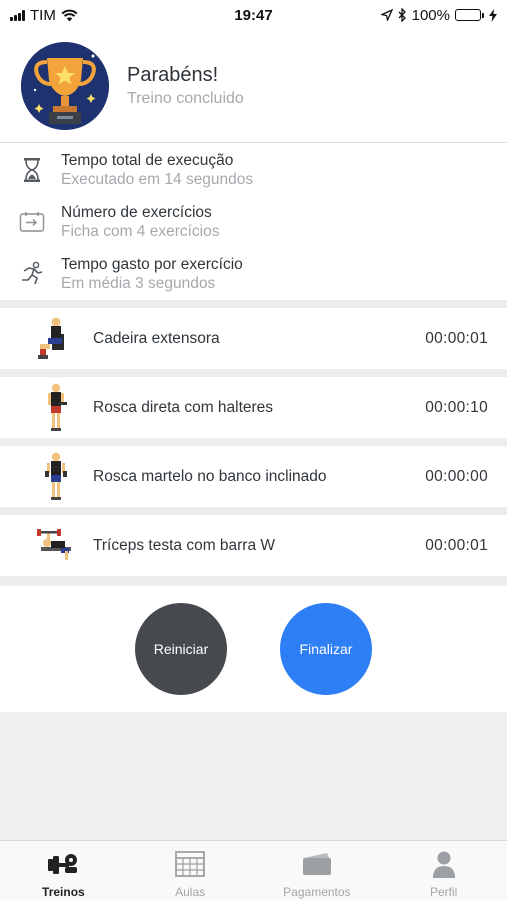 This screenshot has width=507, height=900. I want to click on exercise-name: Rosca martelo no banco inclinado, so click(210, 476).